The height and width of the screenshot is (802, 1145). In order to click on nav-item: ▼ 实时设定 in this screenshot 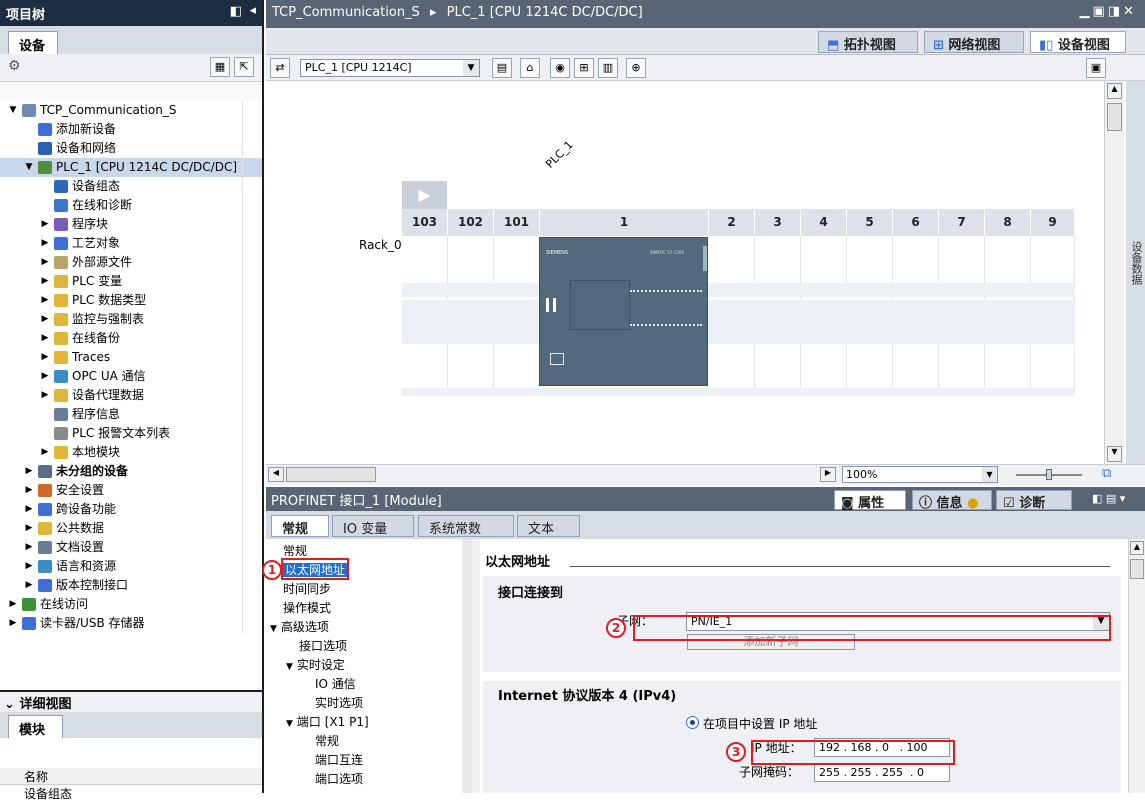, I will do `click(315, 665)`.